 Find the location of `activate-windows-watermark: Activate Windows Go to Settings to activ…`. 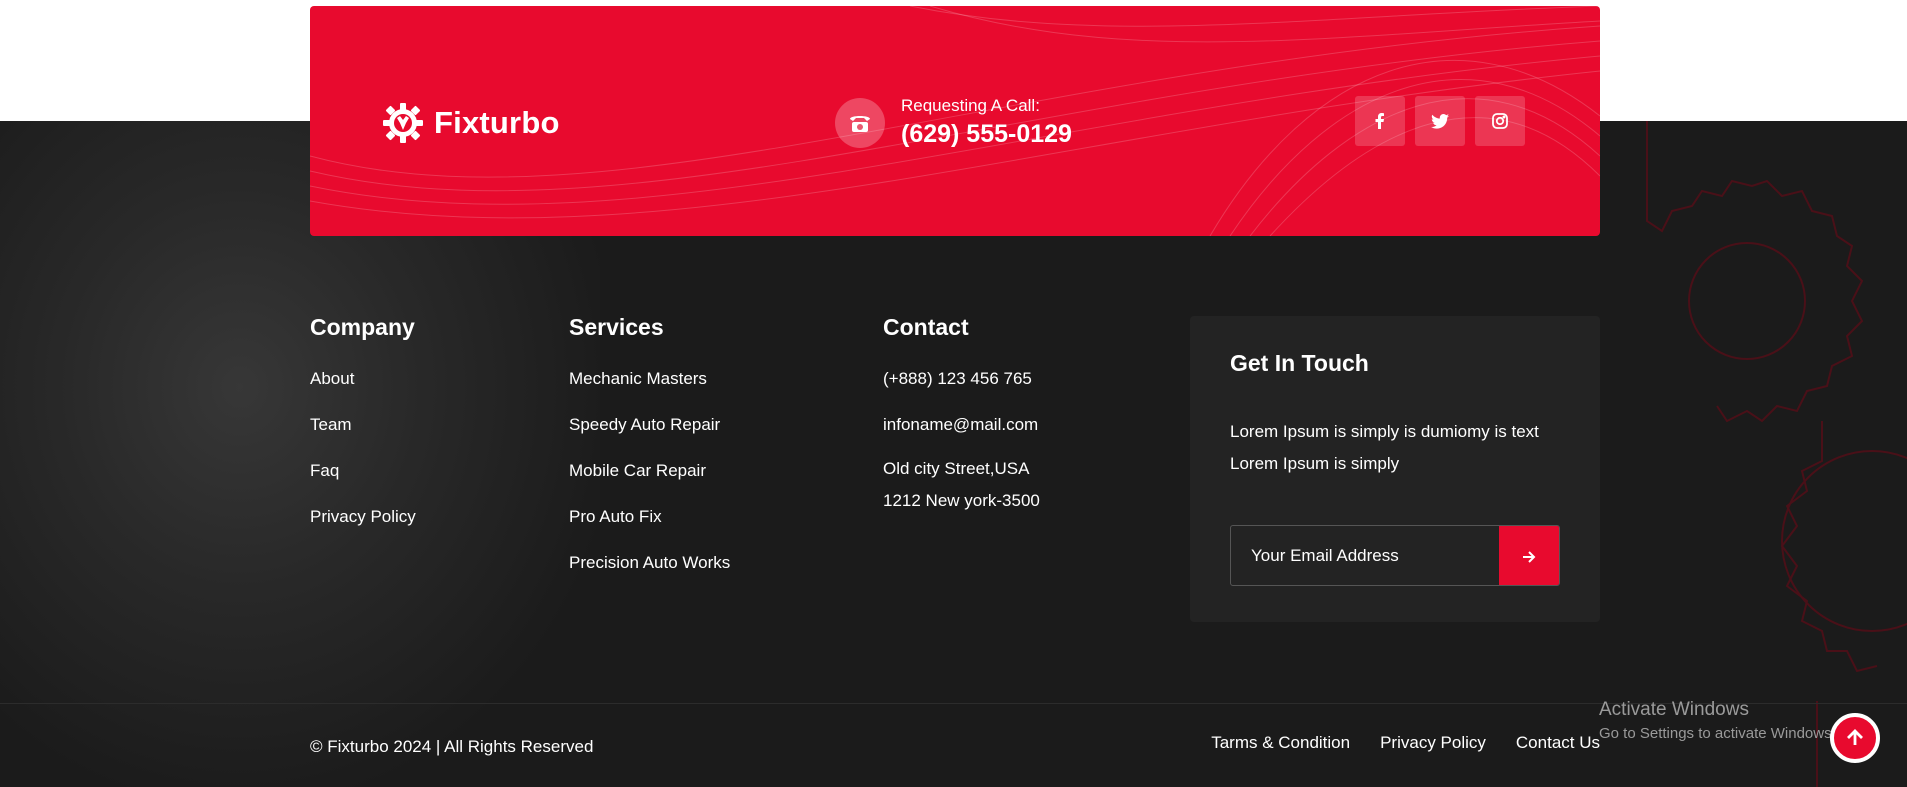

activate-windows-watermark: Activate Windows Go to Settings to activ… is located at coordinates (1717, 720).